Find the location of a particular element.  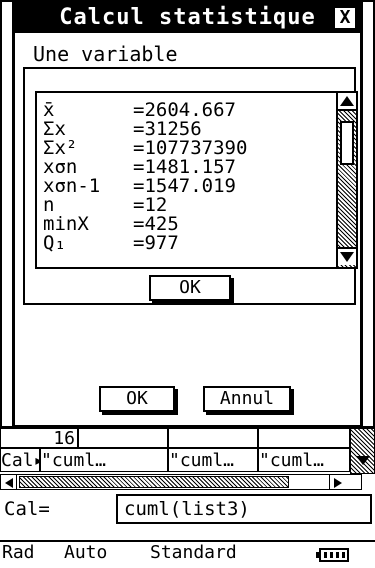

cal-label: Cal= is located at coordinates (27, 509).